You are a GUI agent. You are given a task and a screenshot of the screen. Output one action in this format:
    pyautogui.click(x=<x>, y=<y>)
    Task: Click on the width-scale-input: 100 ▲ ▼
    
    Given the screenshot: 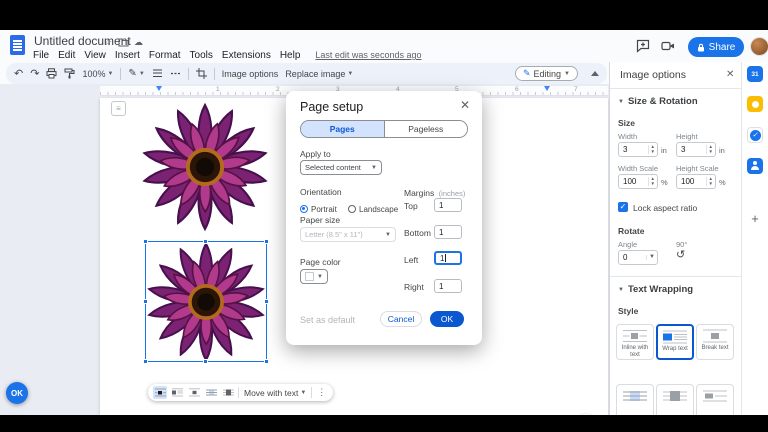 What is the action you would take?
    pyautogui.click(x=638, y=181)
    